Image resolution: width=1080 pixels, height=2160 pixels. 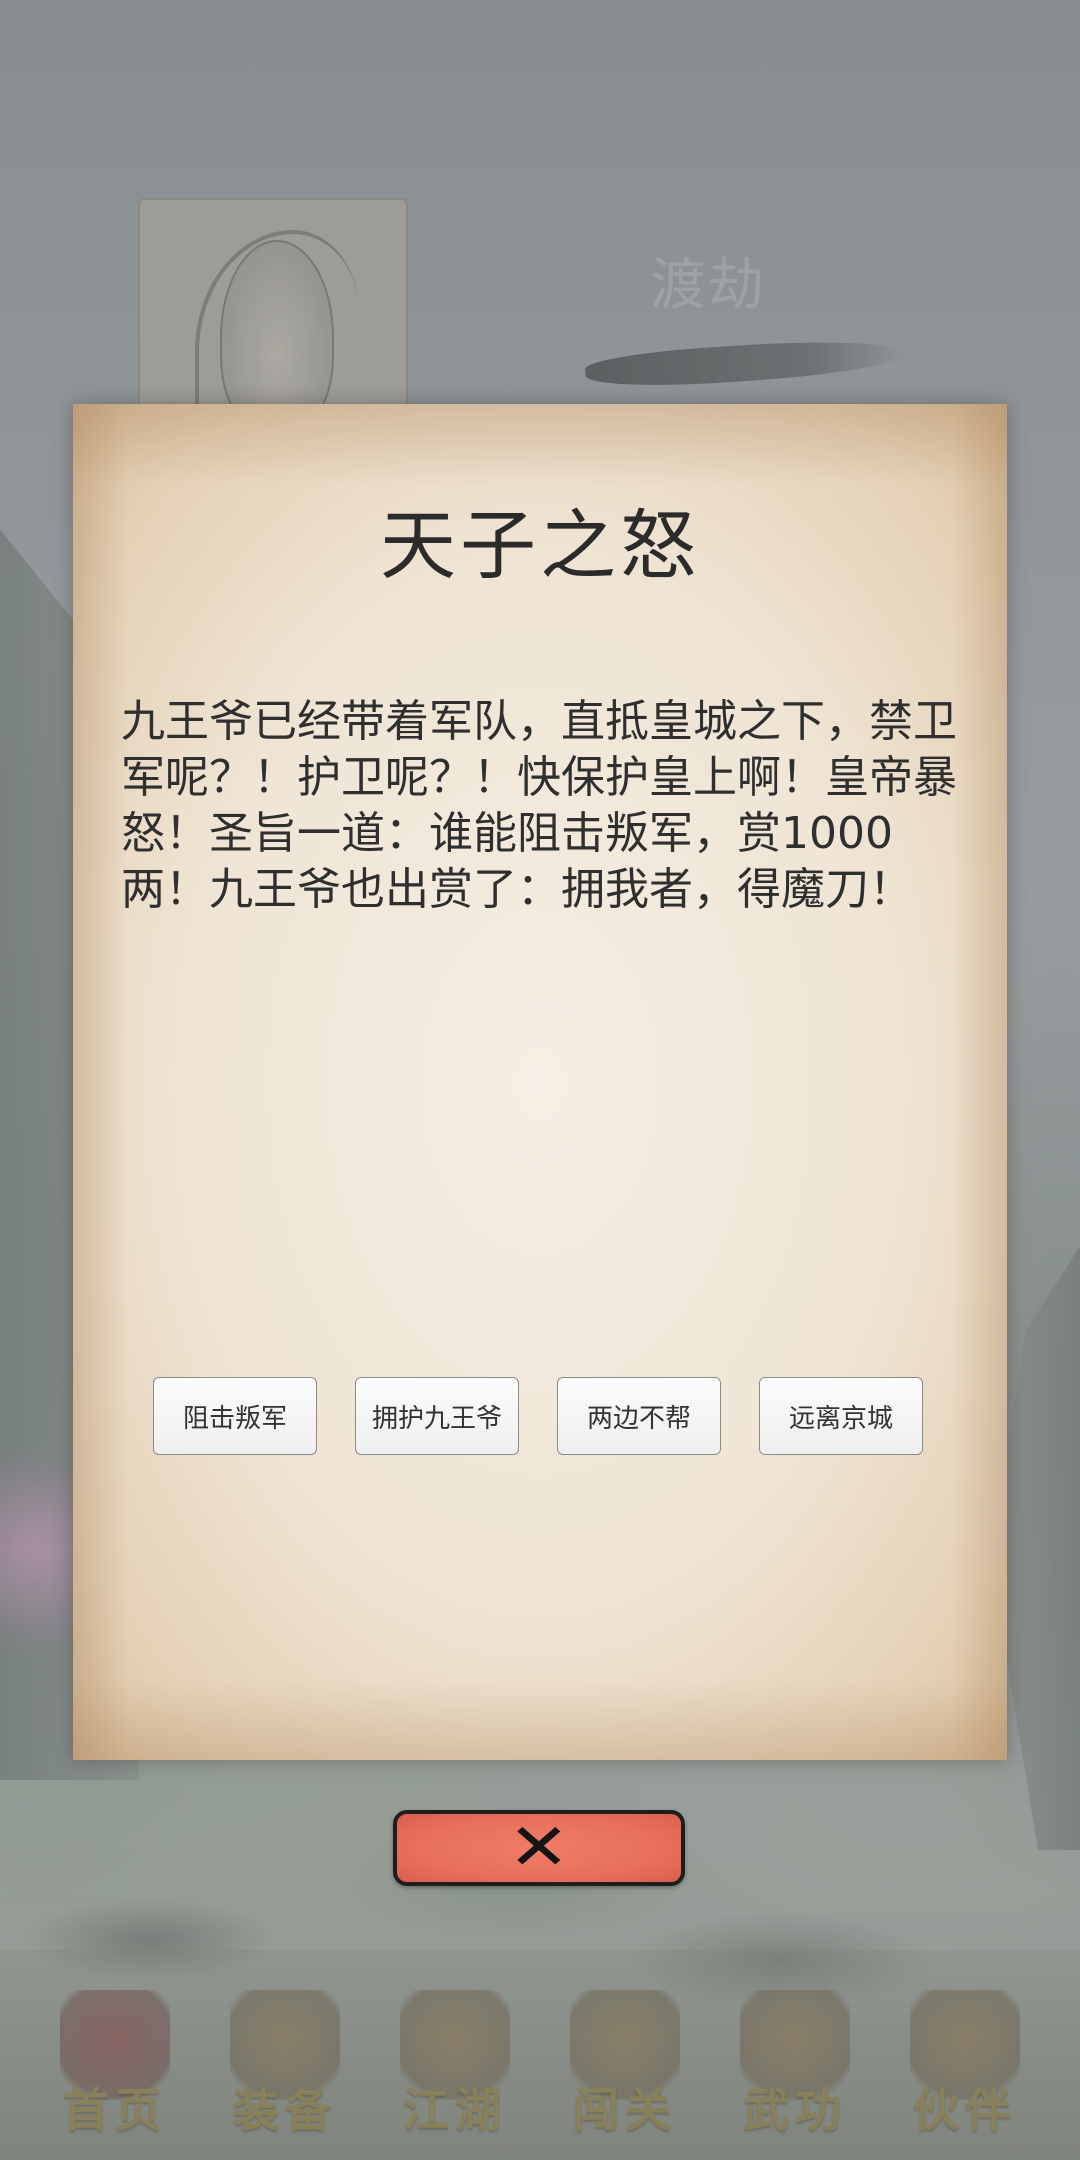 I want to click on dialog-title: 天子之怒, so click(x=540, y=545).